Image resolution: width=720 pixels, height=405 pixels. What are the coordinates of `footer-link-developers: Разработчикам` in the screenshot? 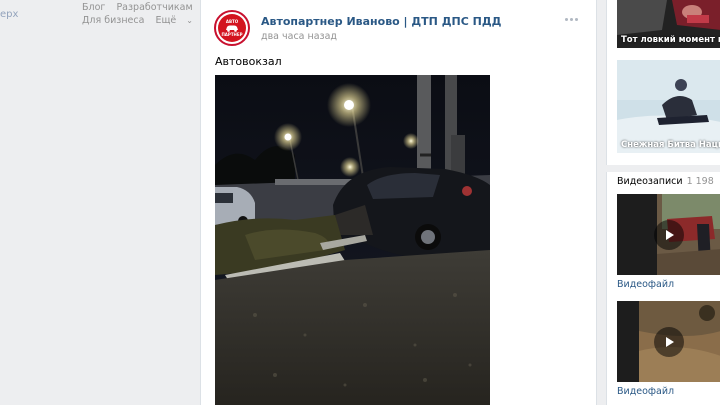 It's located at (154, 7).